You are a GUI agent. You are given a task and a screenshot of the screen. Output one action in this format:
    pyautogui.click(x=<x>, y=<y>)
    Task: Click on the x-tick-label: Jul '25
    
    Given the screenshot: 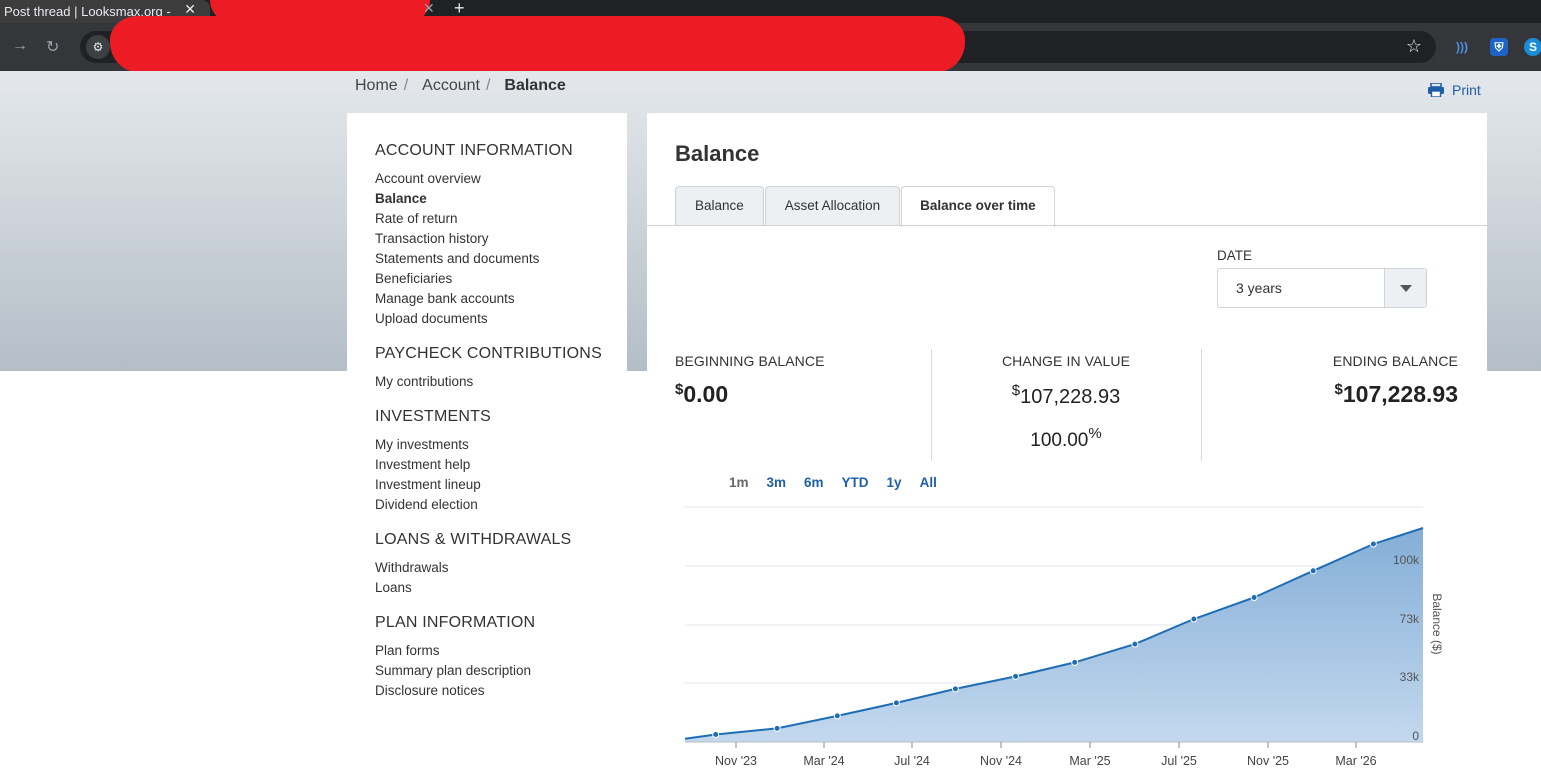 What is the action you would take?
    pyautogui.click(x=1179, y=761)
    